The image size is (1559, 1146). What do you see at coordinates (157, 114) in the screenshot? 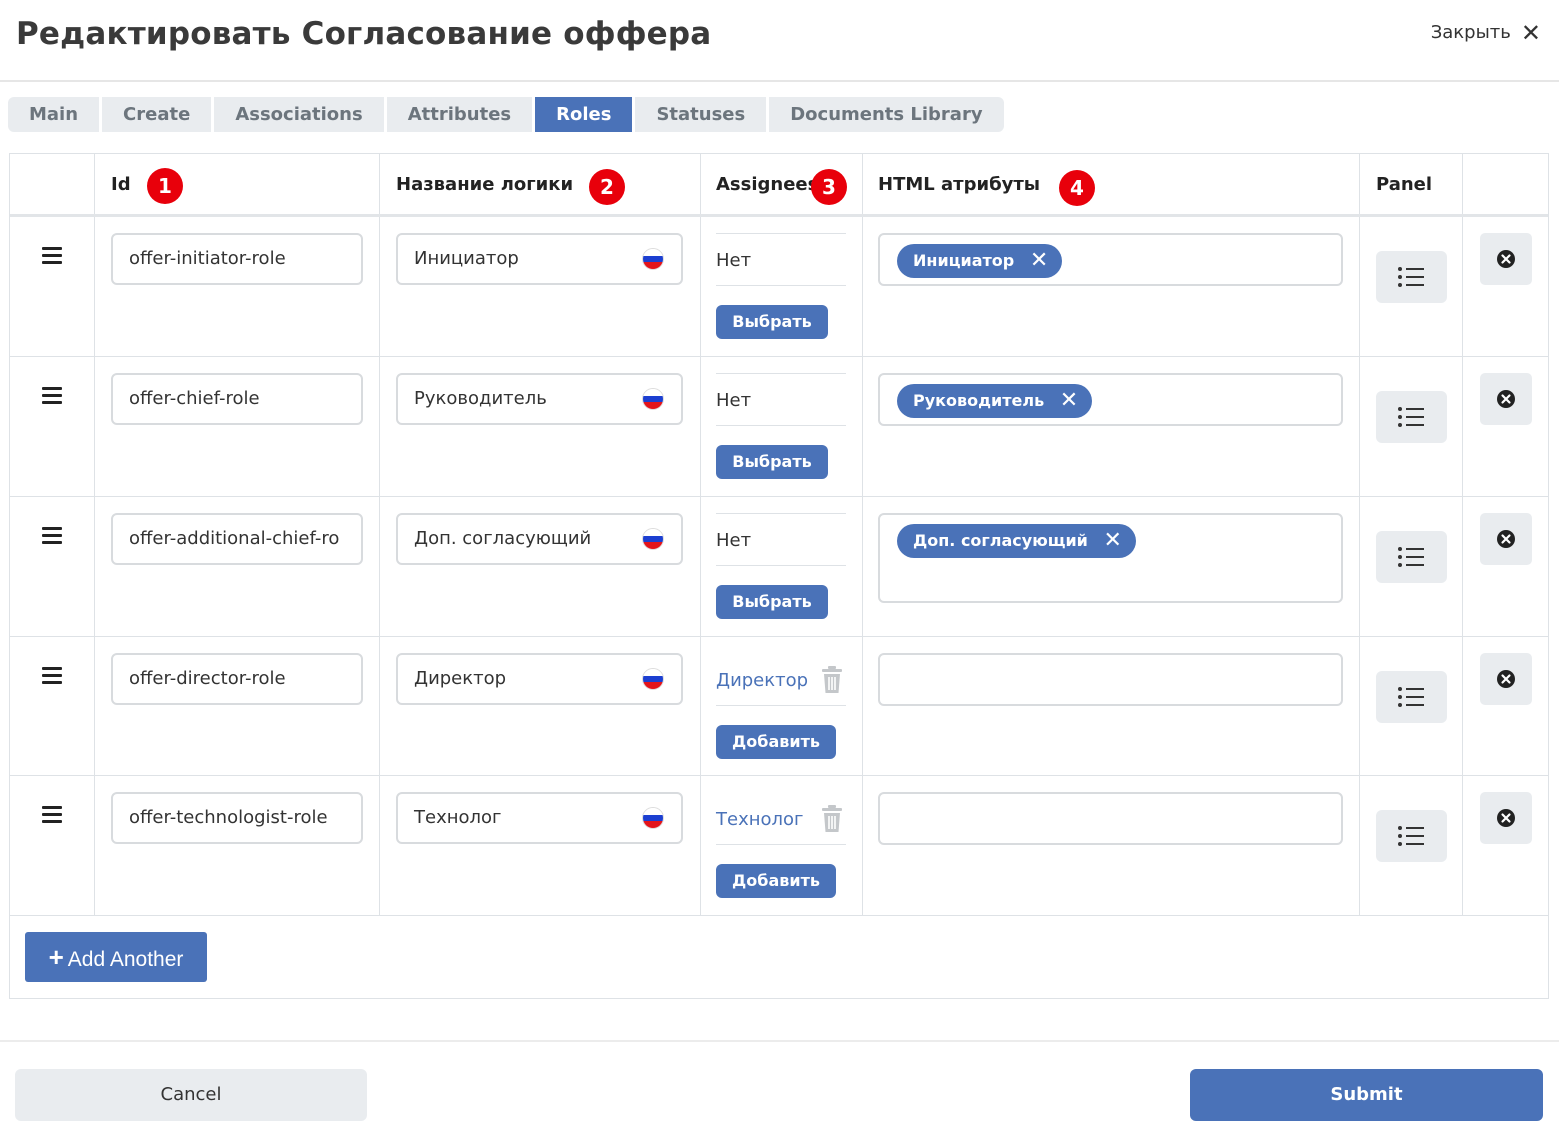
I see `tab-create: Create` at bounding box center [157, 114].